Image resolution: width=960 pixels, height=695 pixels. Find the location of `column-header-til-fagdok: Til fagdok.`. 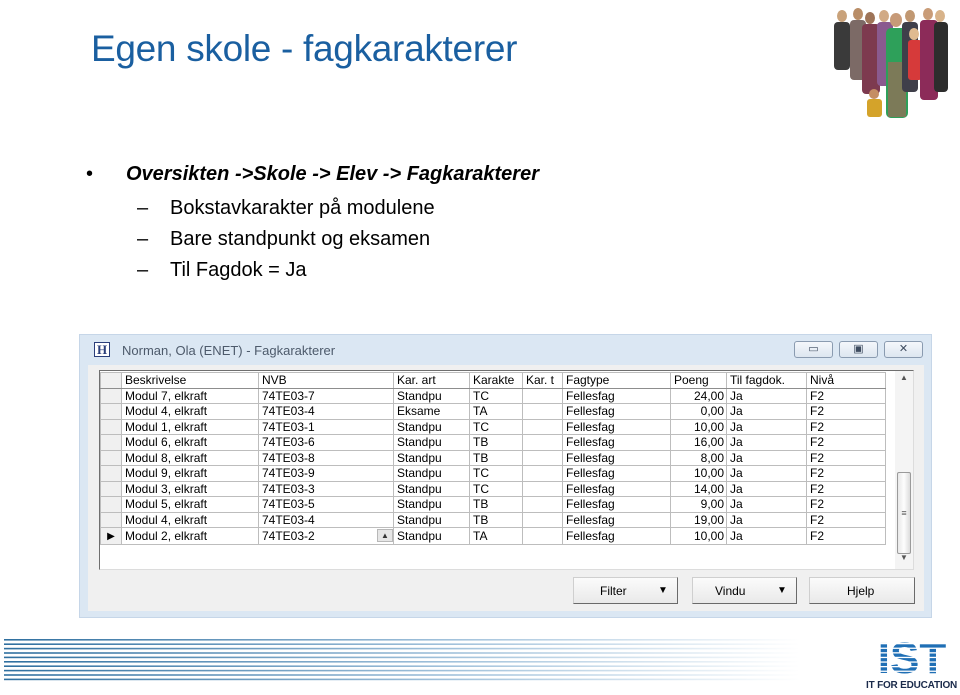

column-header-til-fagdok: Til fagdok. is located at coordinates (766, 380).